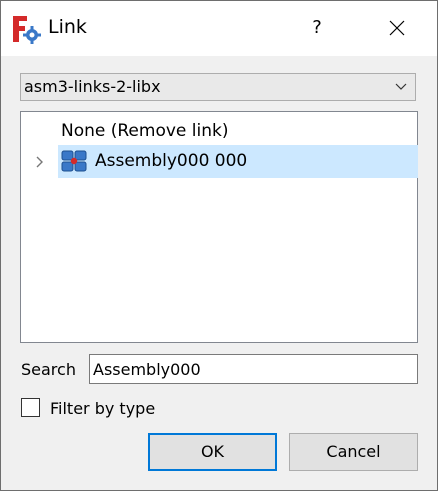 The height and width of the screenshot is (491, 438). Describe the element at coordinates (102, 408) in the screenshot. I see `filter-by-type-label: Filter by type` at that location.